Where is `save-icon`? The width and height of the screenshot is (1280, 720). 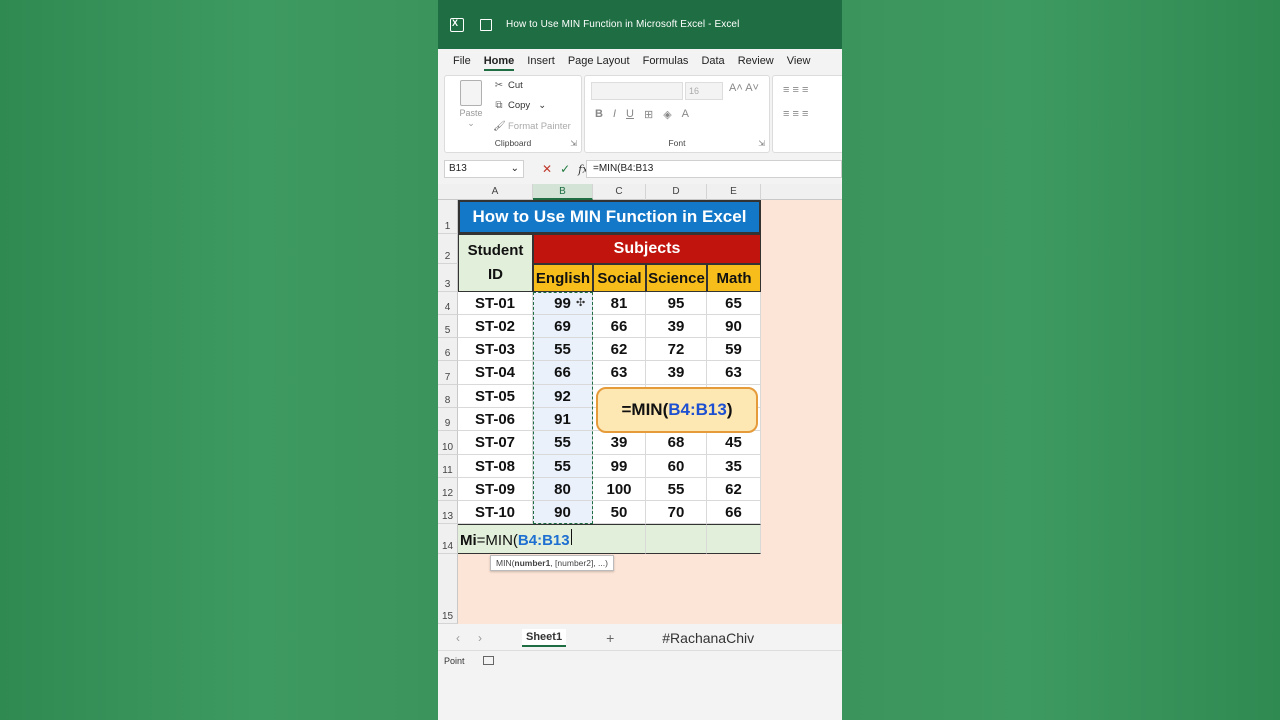
save-icon is located at coordinates (486, 24).